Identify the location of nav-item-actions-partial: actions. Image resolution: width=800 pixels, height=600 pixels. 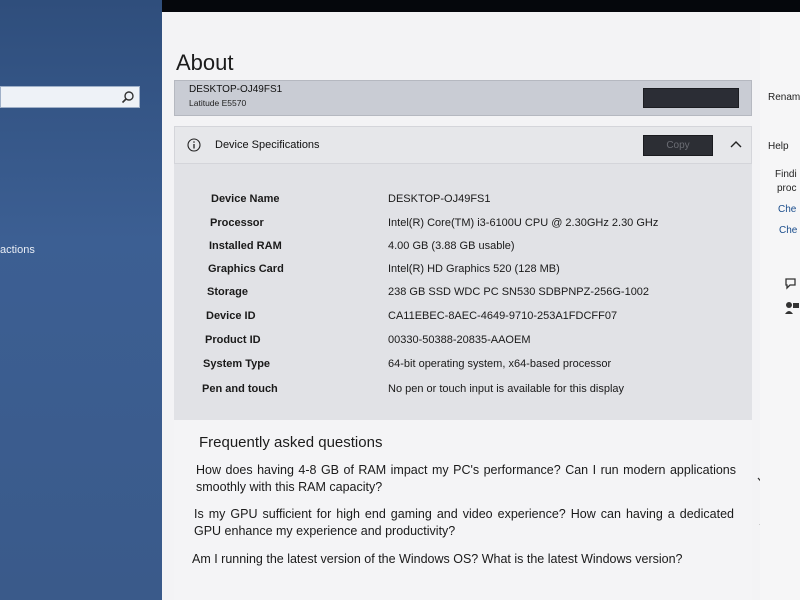
(17, 250).